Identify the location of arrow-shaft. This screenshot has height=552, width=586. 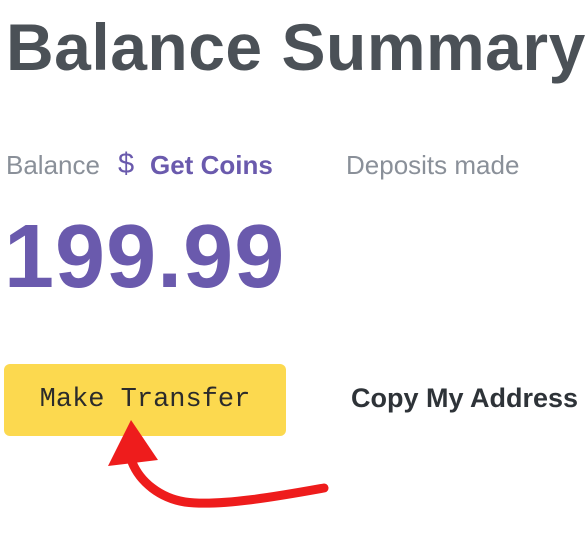
(228, 482).